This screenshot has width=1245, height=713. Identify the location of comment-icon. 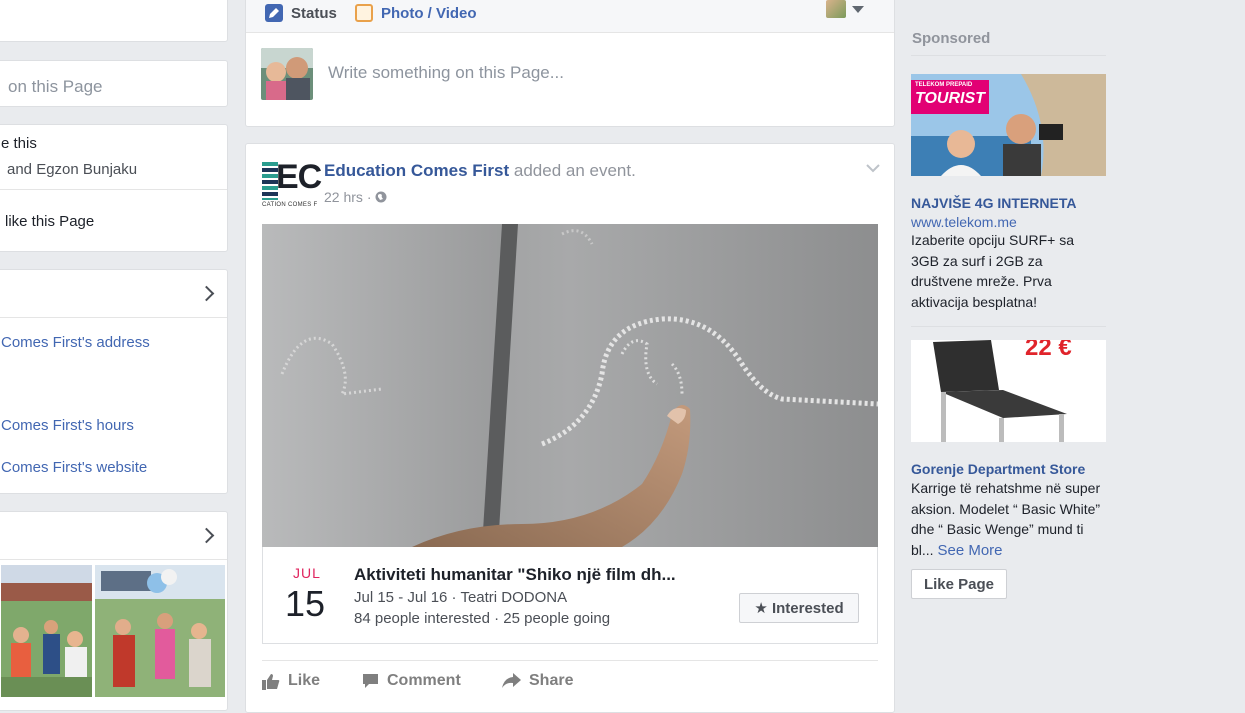
(370, 681).